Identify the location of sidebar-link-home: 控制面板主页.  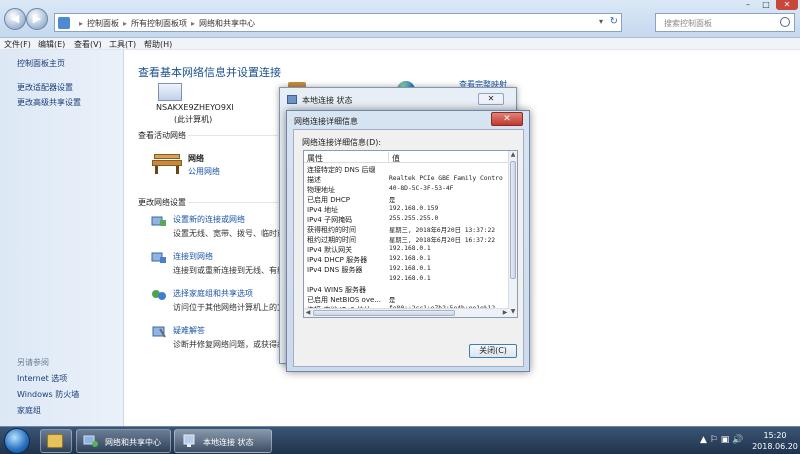
(41, 63).